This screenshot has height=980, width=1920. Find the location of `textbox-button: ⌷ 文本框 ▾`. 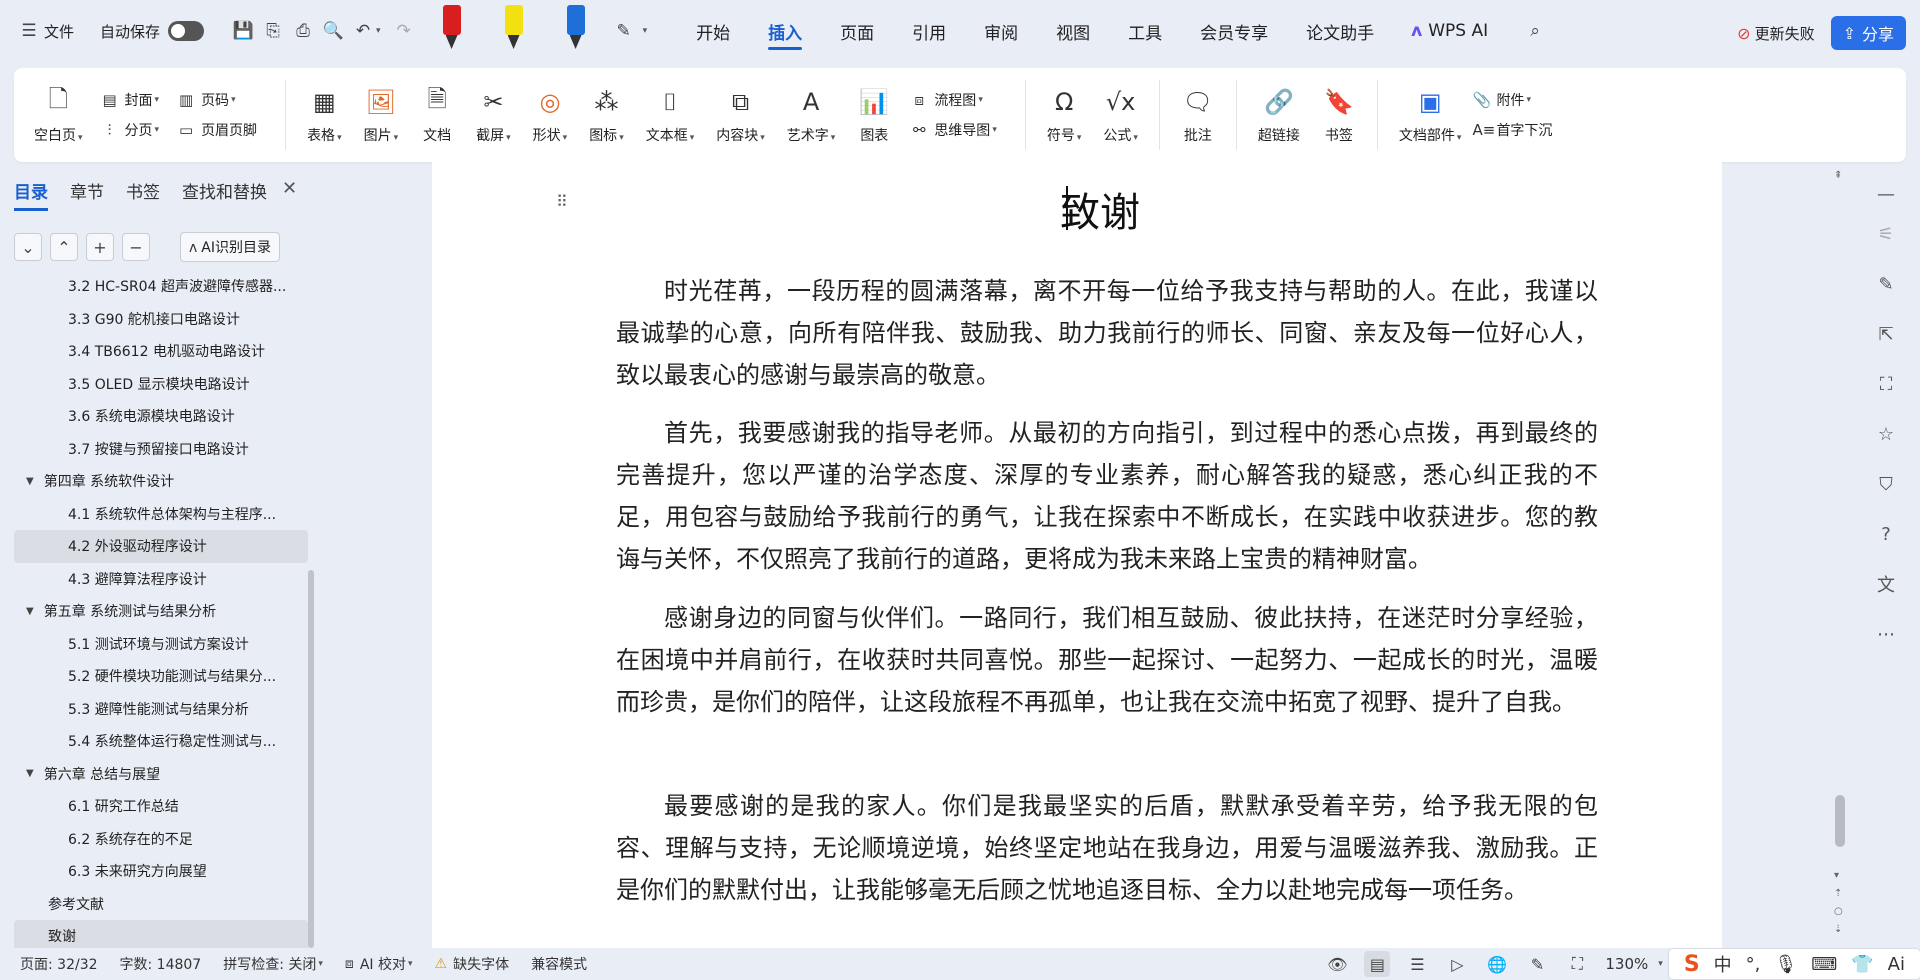

textbox-button: ⌷ 文本框 ▾ is located at coordinates (670, 115).